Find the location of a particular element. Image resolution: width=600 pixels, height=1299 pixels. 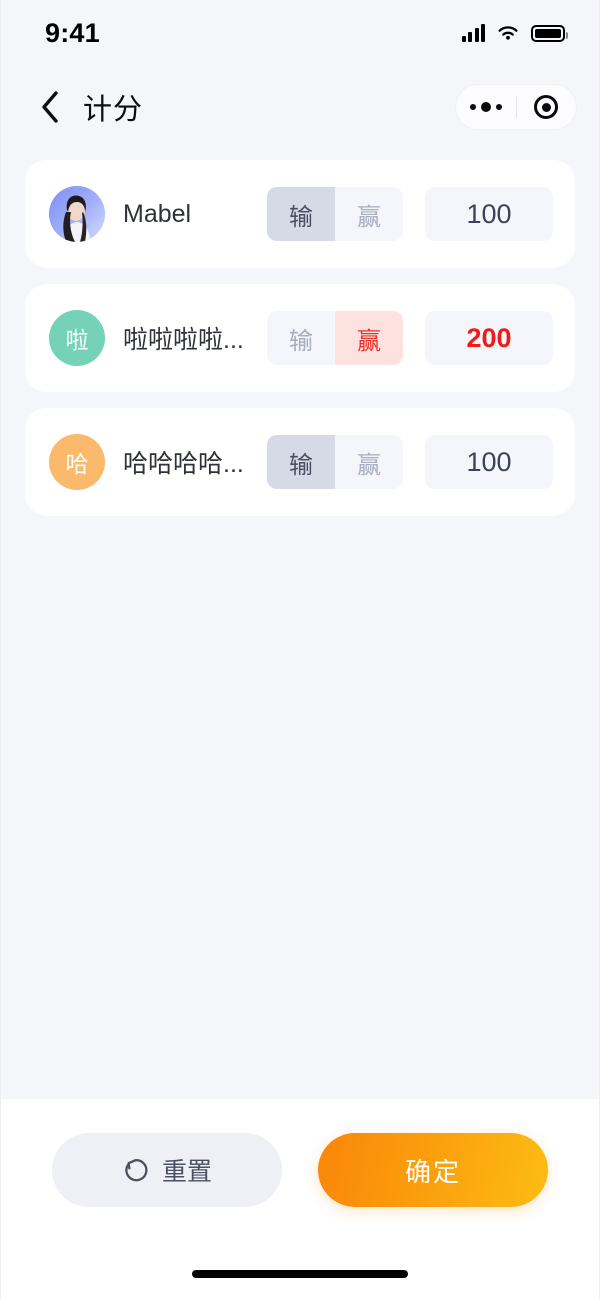

page-title: 计分 is located at coordinates (113, 110).